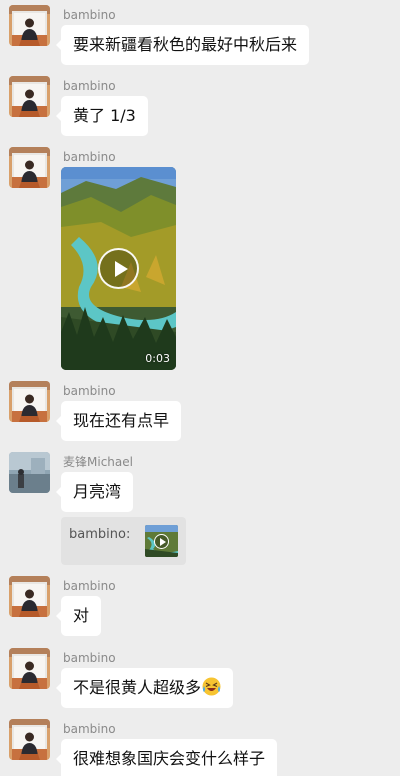 The height and width of the screenshot is (776, 400). I want to click on video-duration: 0:03, so click(157, 358).